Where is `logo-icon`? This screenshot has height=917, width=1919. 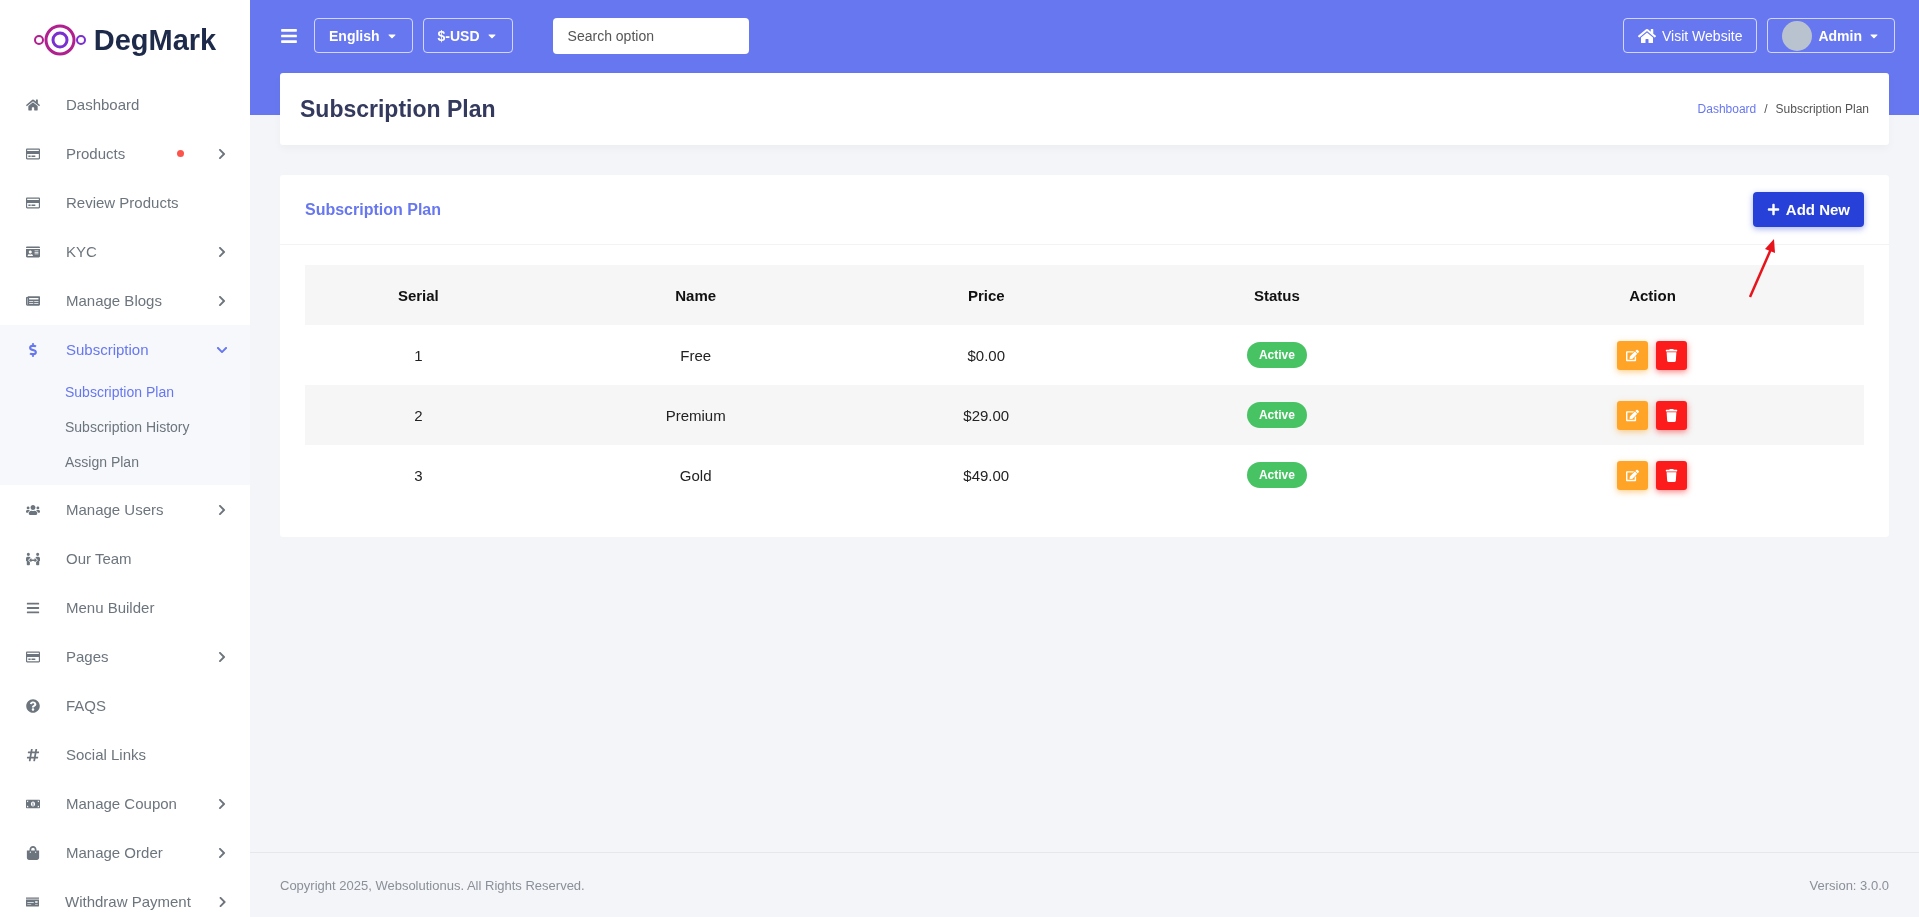
logo-icon is located at coordinates (59, 40).